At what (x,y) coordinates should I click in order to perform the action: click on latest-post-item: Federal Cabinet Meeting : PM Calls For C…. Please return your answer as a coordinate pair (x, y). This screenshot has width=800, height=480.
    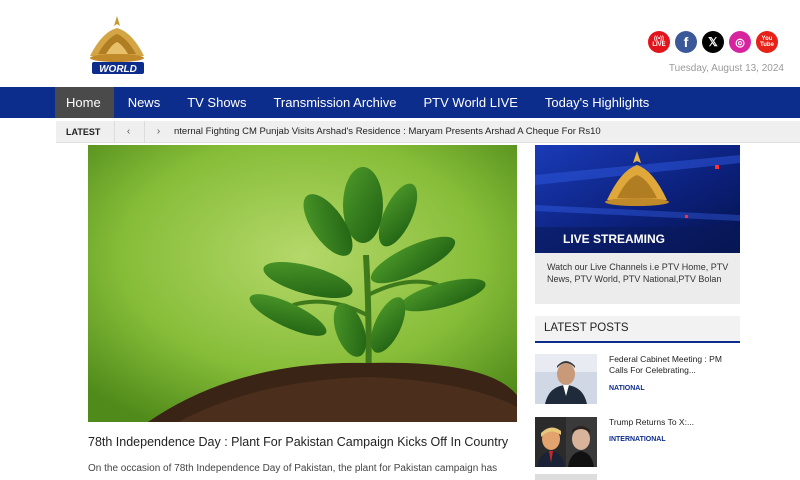
    Looking at the image, I should click on (637, 380).